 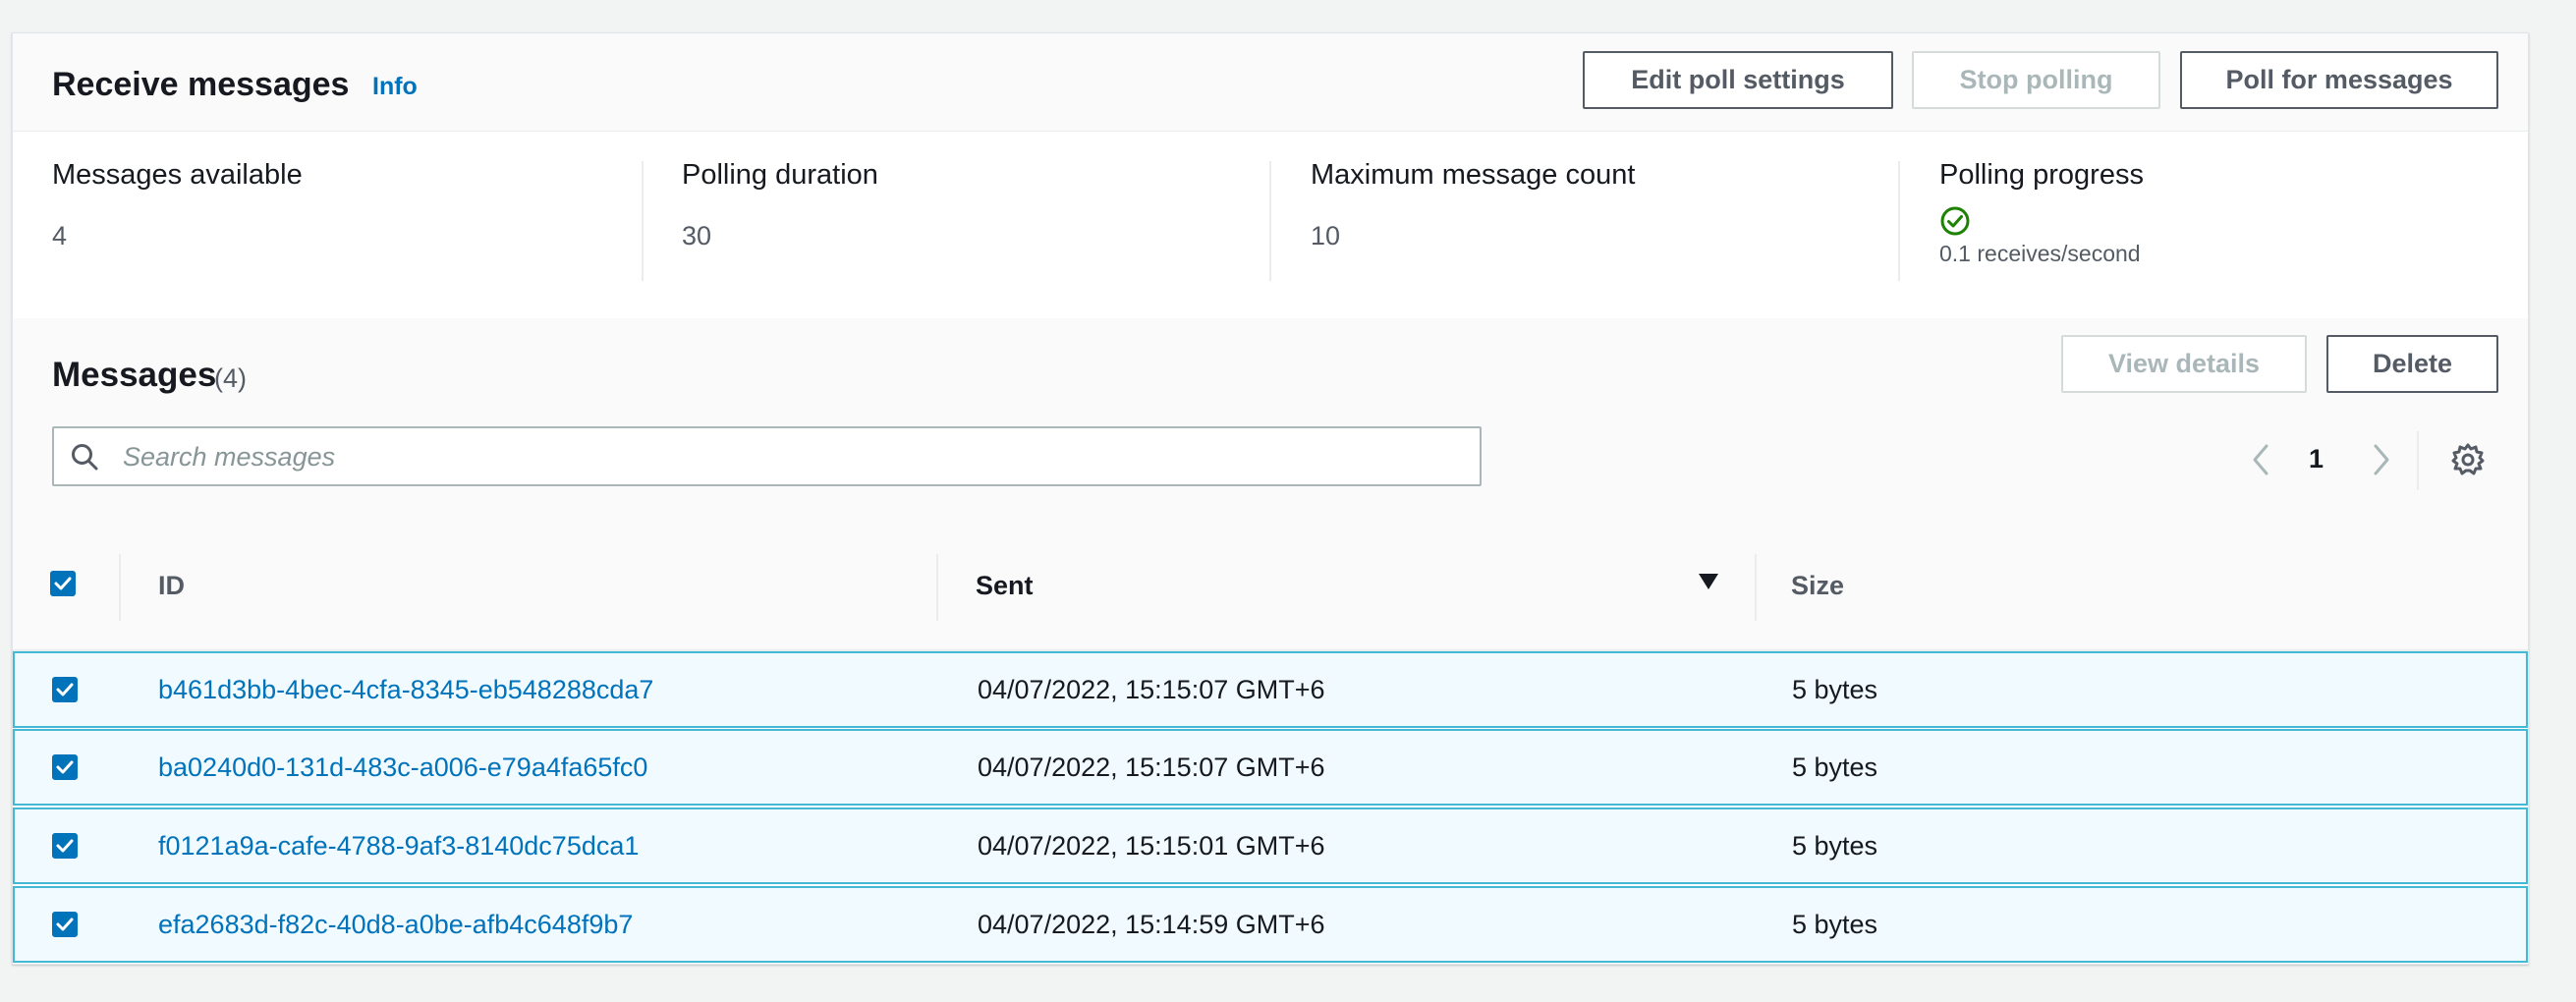 What do you see at coordinates (395, 87) in the screenshot?
I see `info-link: Info` at bounding box center [395, 87].